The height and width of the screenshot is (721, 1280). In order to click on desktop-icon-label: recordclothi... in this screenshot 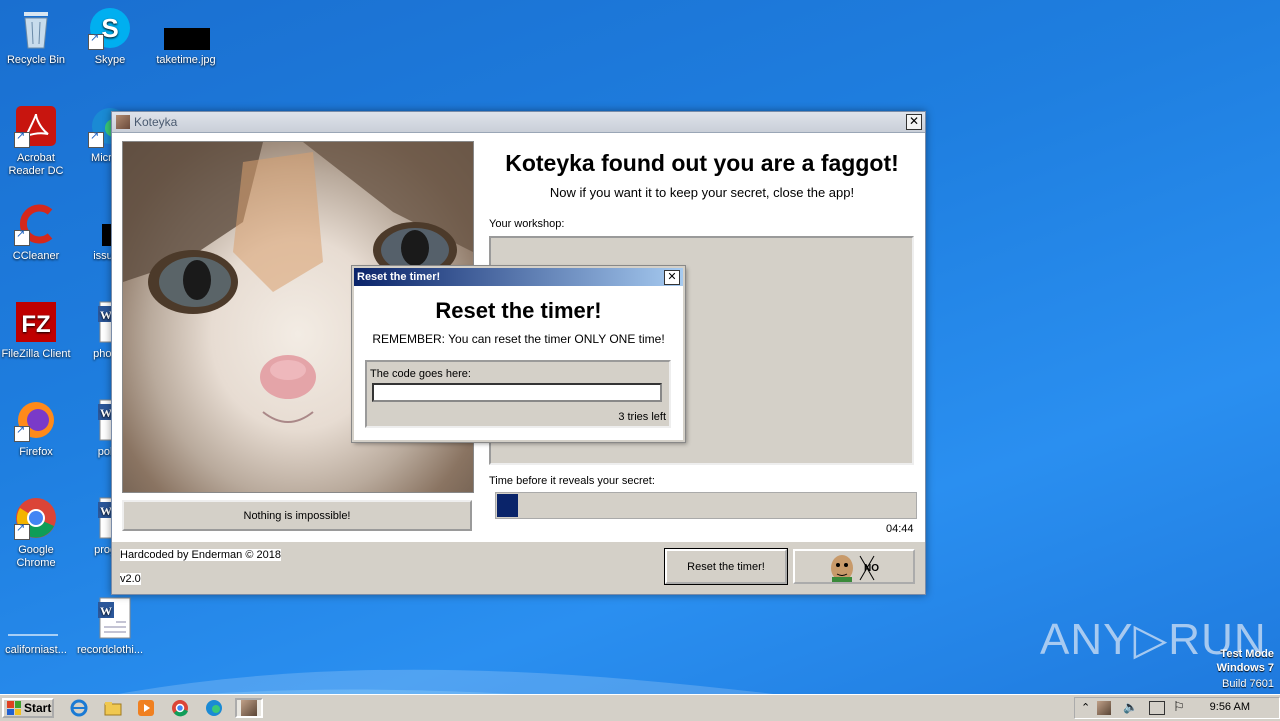, I will do `click(110, 650)`.